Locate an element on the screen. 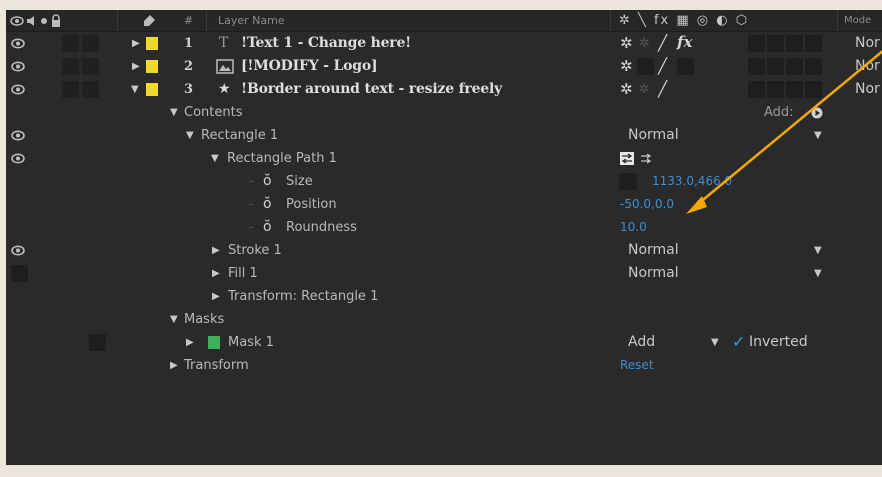 Image resolution: width=882 pixels, height=477 pixels. switches-header-icons: ✲ ╲ fx ▦ ◎ ◐ ⬡ is located at coordinates (684, 20).